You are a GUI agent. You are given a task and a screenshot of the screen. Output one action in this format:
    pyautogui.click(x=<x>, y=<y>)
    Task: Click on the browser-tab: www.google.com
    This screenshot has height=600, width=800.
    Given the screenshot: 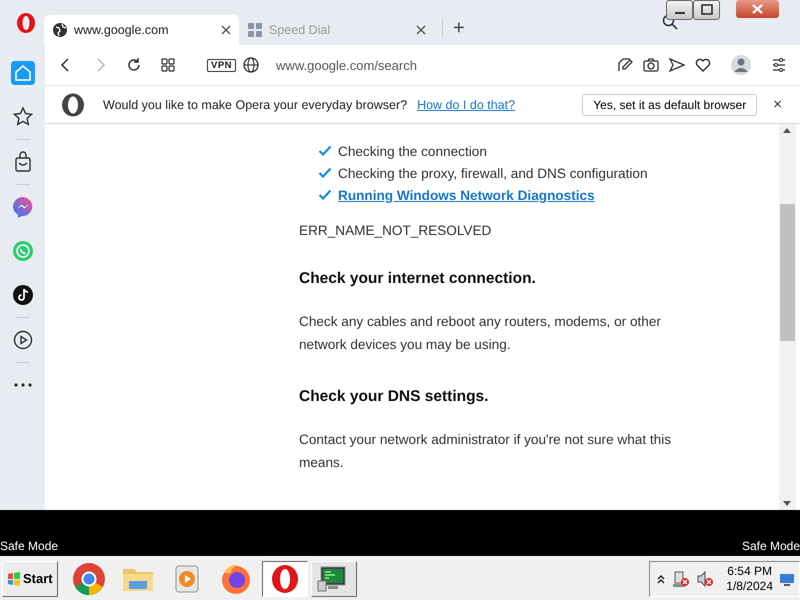 What is the action you would take?
    pyautogui.click(x=141, y=30)
    